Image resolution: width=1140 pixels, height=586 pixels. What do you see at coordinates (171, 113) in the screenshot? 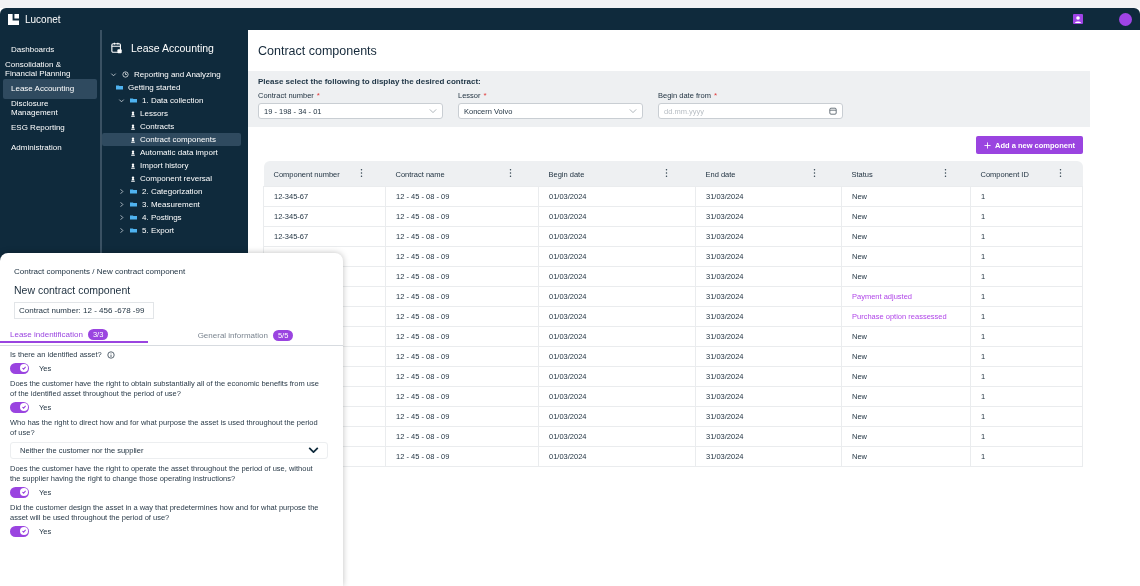
I see `tree-item: Lessors` at bounding box center [171, 113].